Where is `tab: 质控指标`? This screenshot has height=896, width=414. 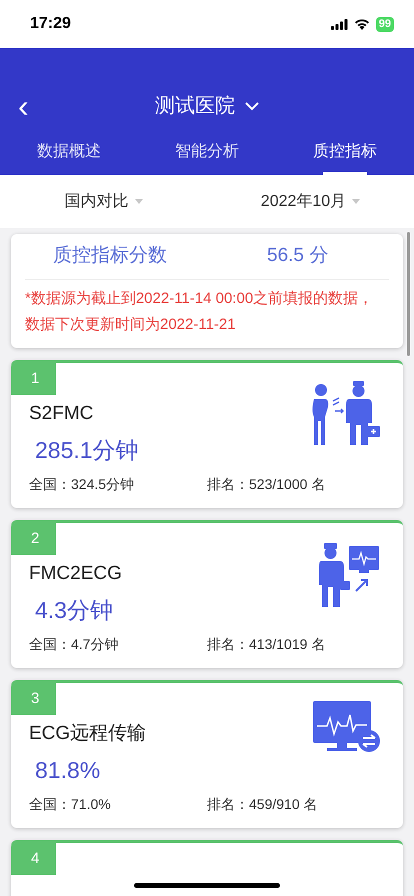 tab: 质控指标 is located at coordinates (345, 151).